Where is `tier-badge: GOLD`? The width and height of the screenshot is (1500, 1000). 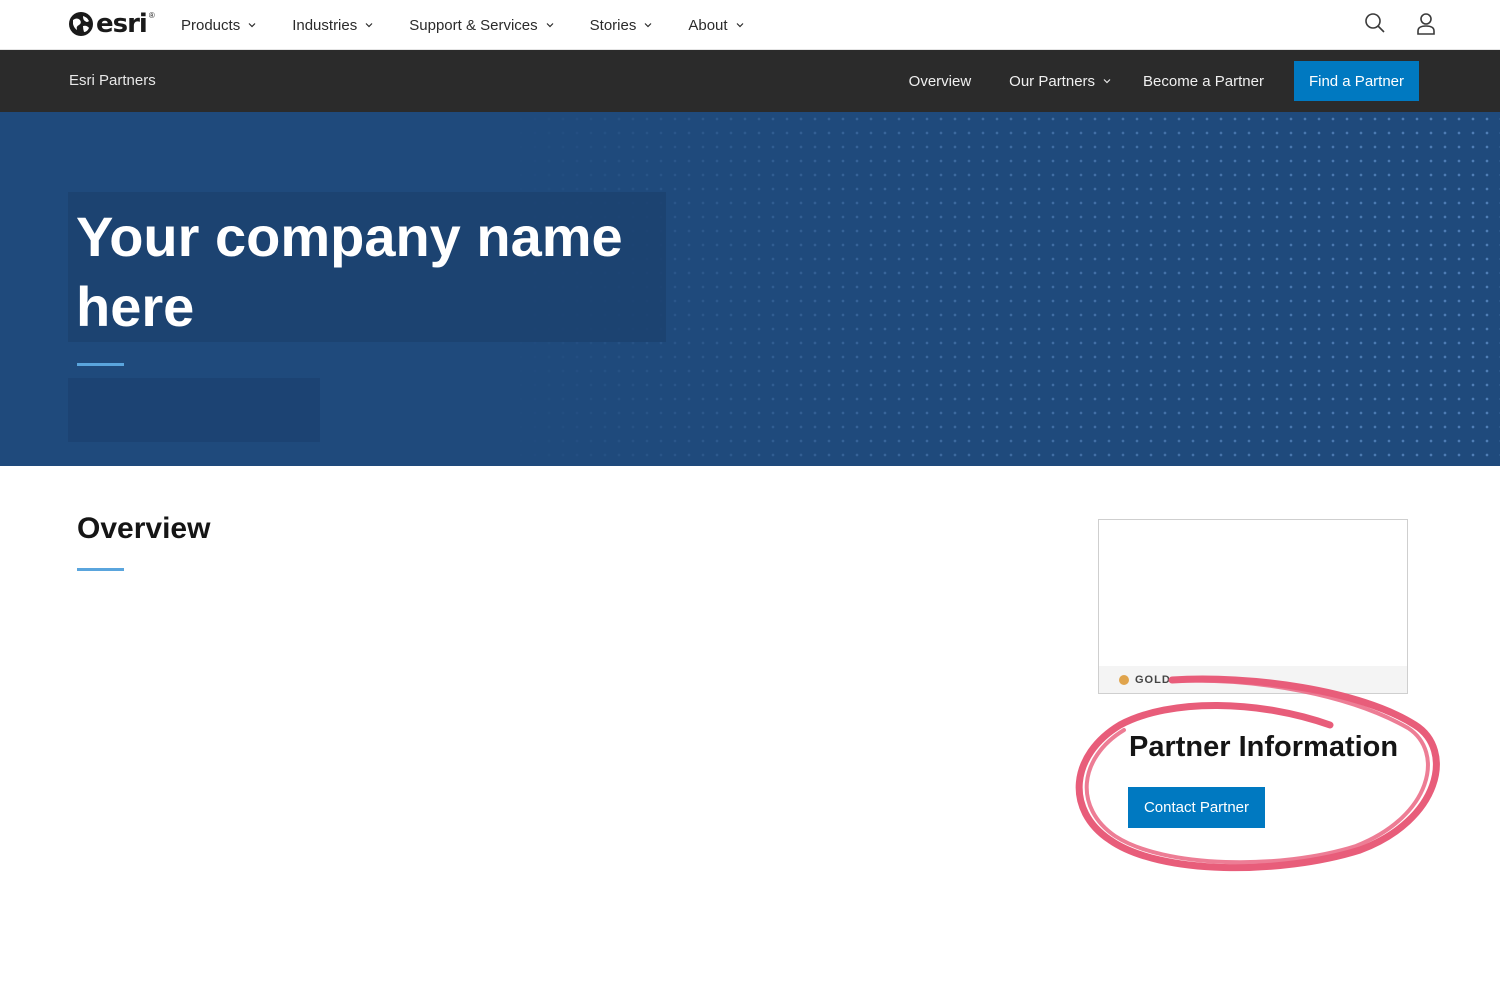 tier-badge: GOLD is located at coordinates (1153, 679).